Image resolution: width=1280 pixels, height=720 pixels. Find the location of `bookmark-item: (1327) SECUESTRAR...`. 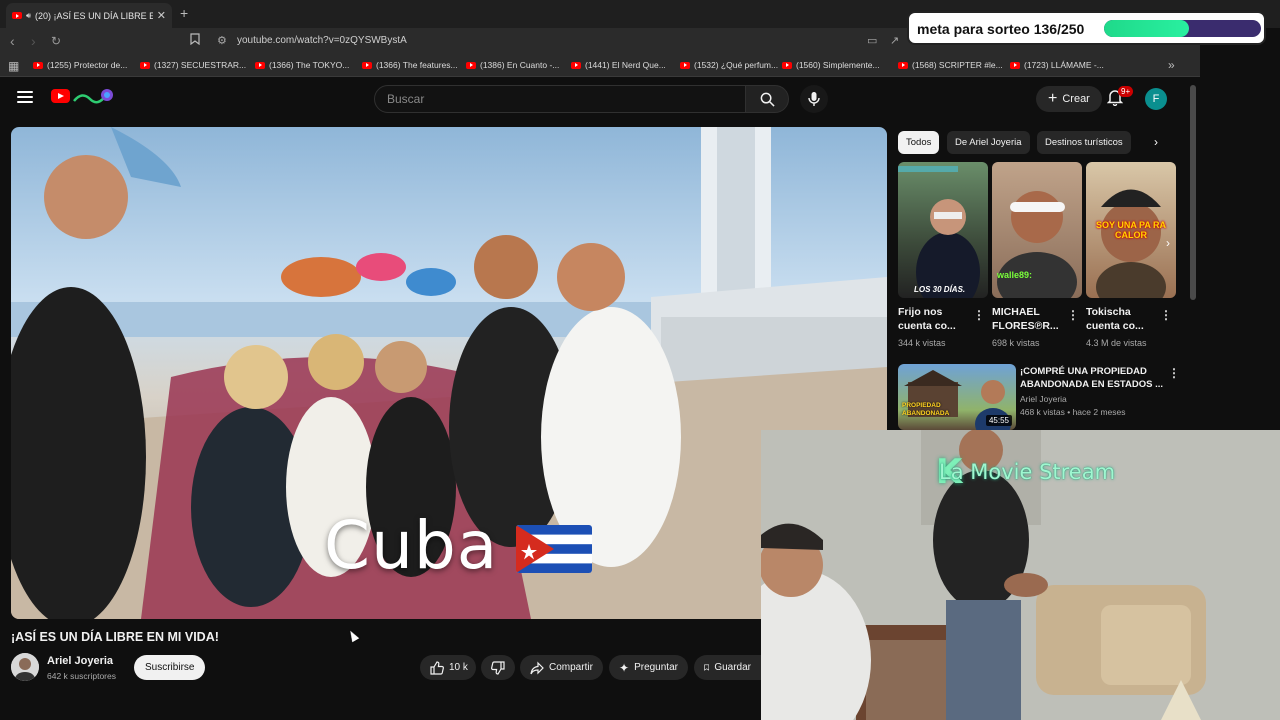

bookmark-item: (1327) SECUESTRAR... is located at coordinates (193, 65).